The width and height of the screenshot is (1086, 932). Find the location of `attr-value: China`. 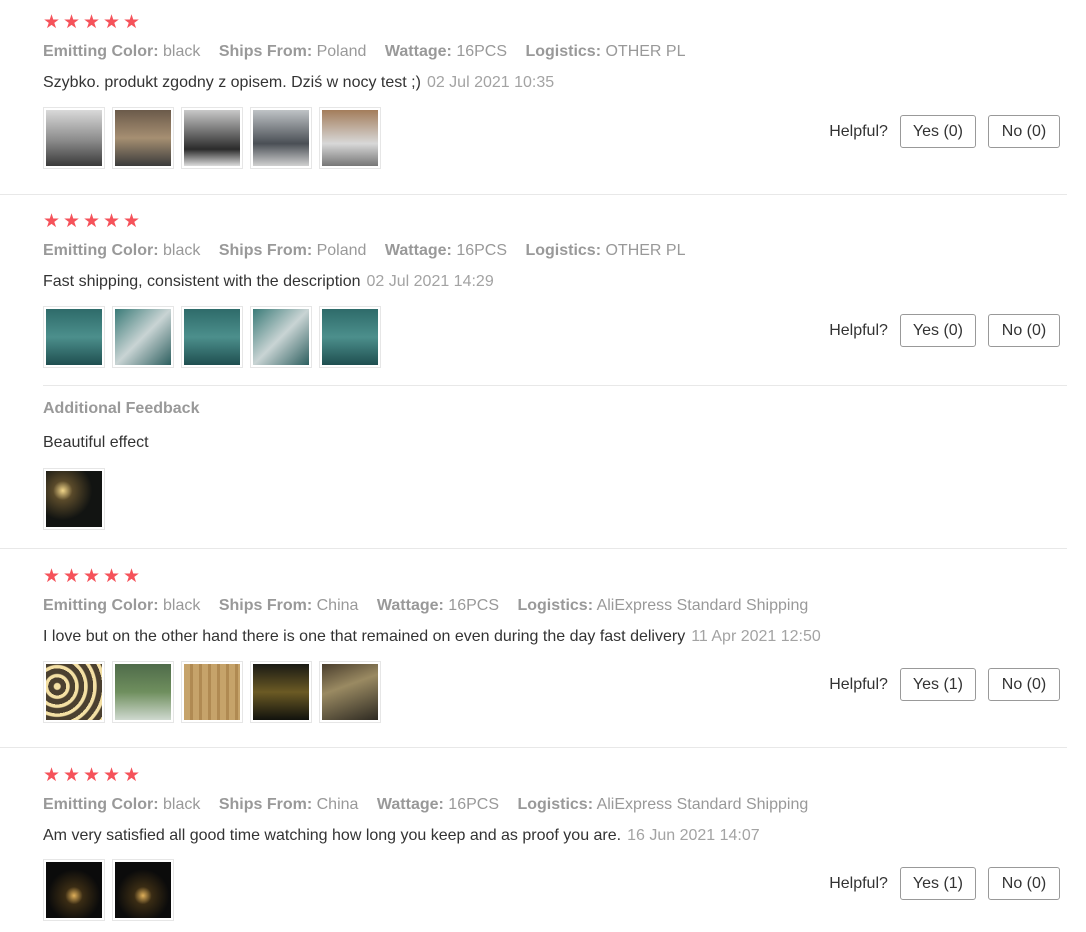

attr-value: China is located at coordinates (337, 804).